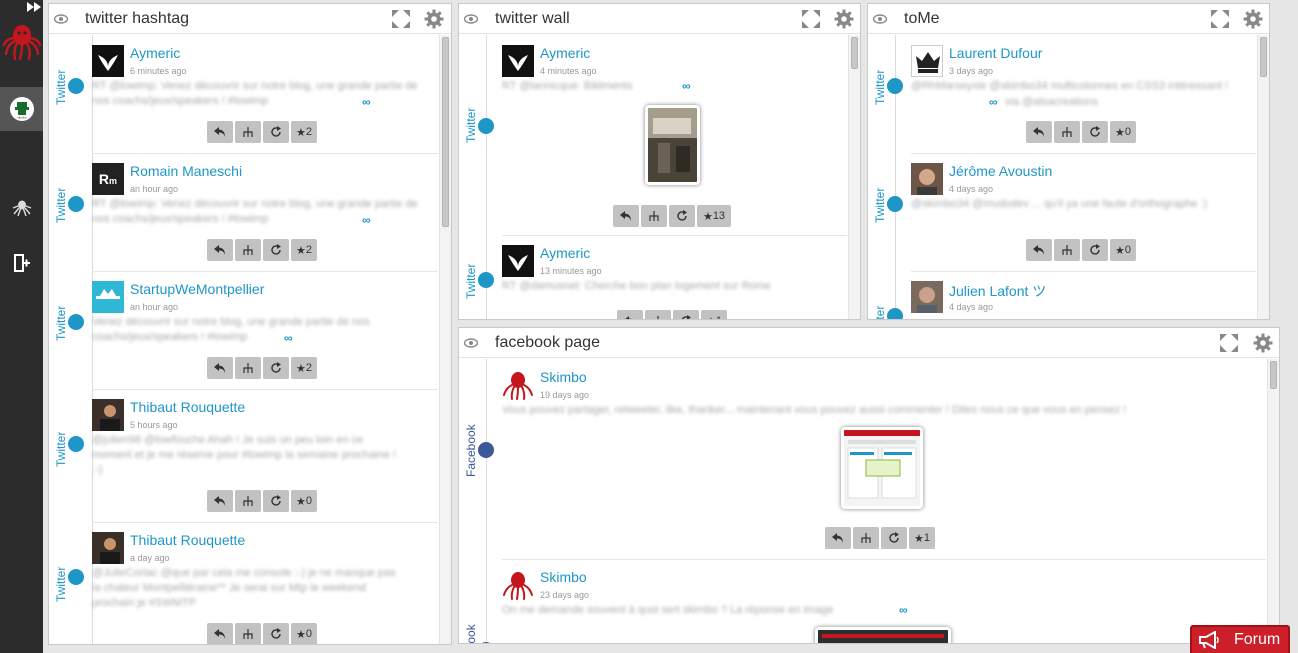 This screenshot has width=1298, height=653. Describe the element at coordinates (21, 208) in the screenshot. I see `octopus-icon` at that location.